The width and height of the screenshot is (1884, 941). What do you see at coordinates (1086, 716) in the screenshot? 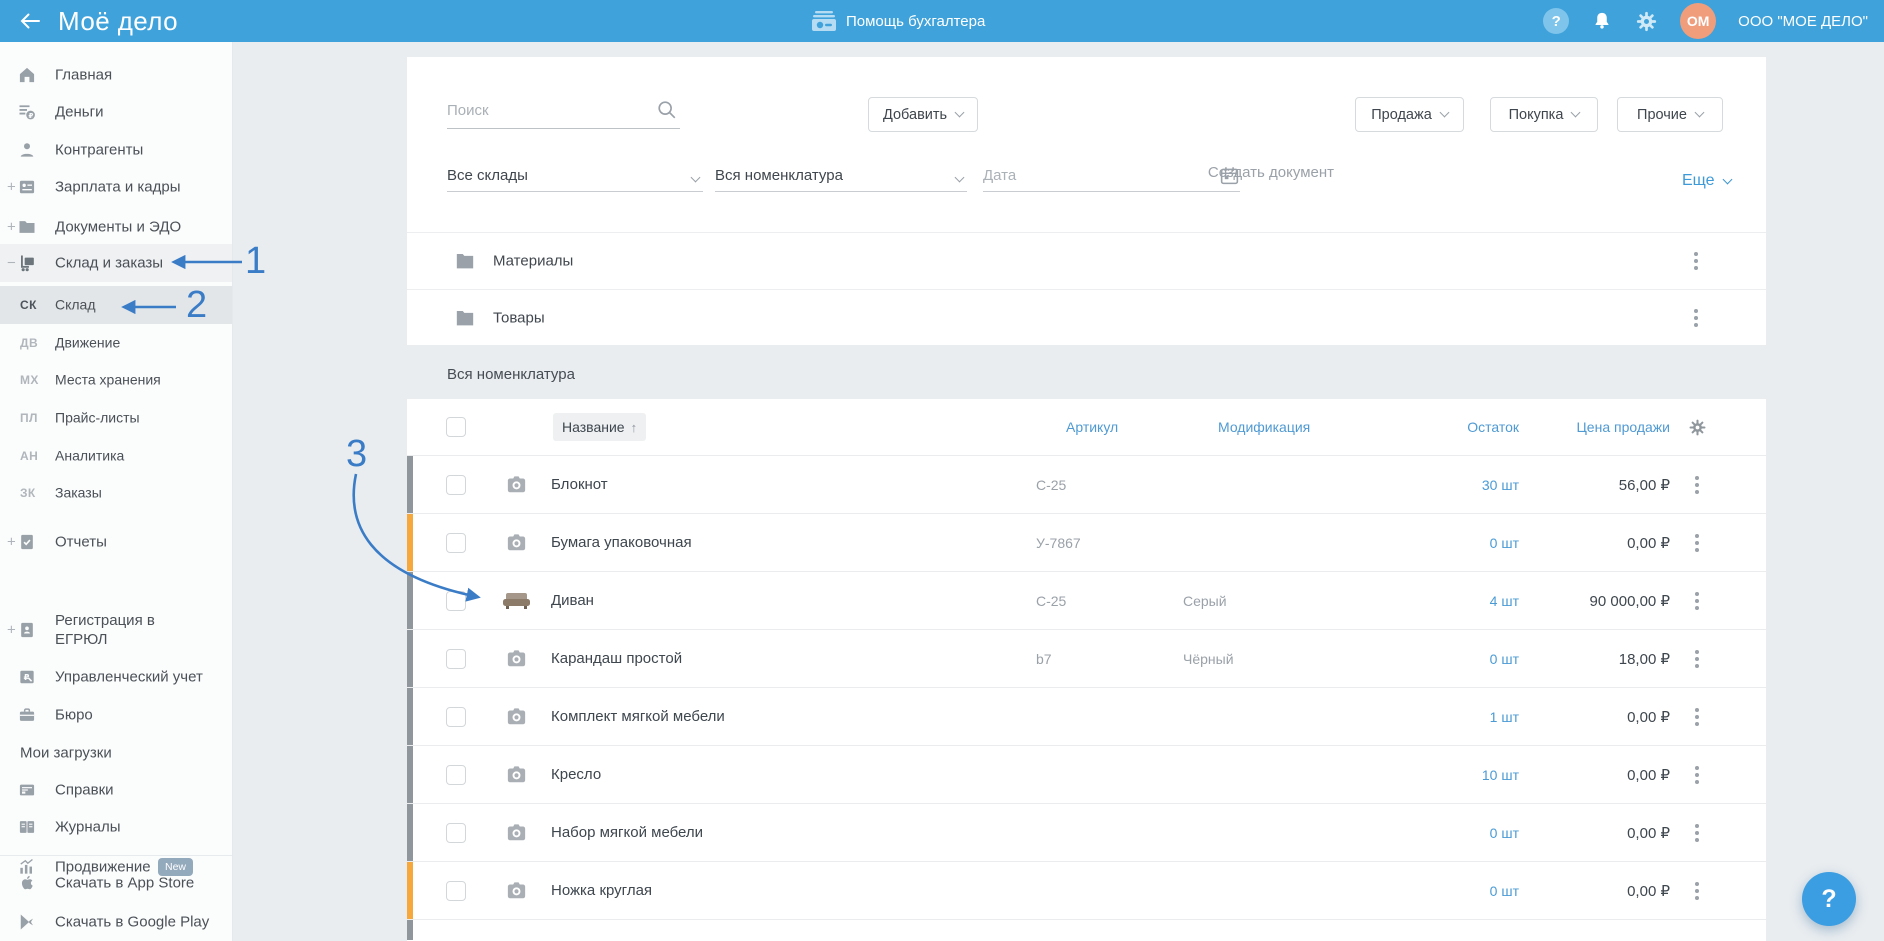
I see `table-row: Комплект мягкой мебели 1 шт 0,00 ₽` at bounding box center [1086, 716].